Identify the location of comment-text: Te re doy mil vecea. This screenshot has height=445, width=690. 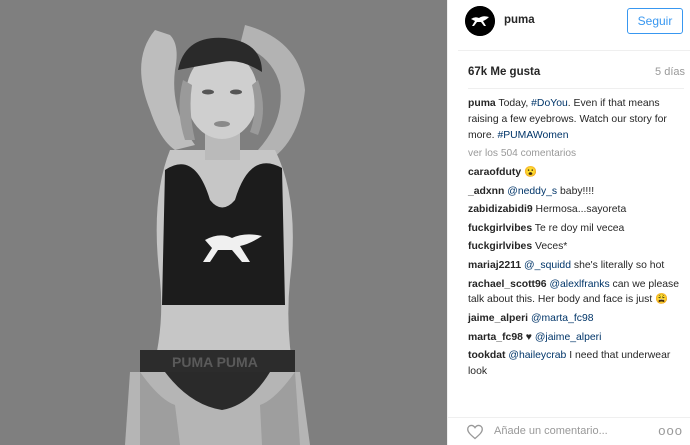
(578, 228).